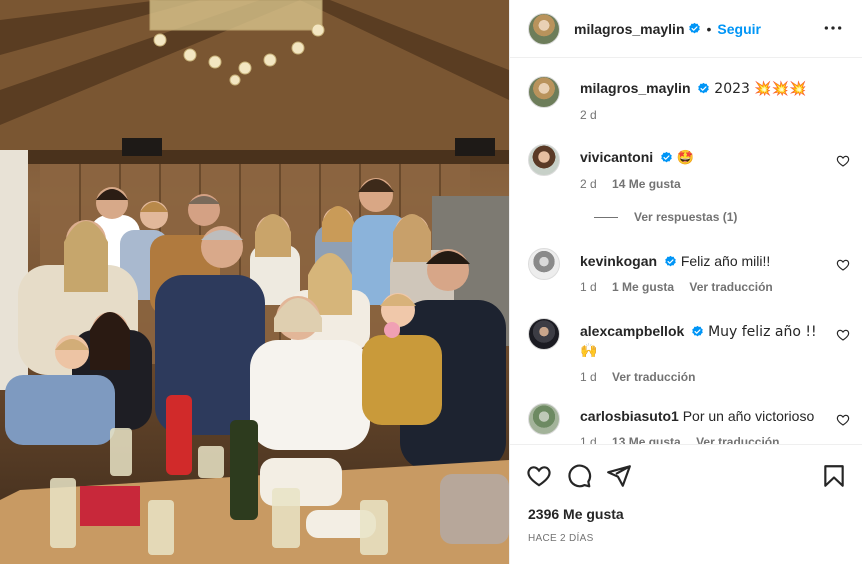 This screenshot has width=862, height=564. What do you see at coordinates (561, 538) in the screenshot?
I see `post-timestamp: HACE 2 DÍAS` at bounding box center [561, 538].